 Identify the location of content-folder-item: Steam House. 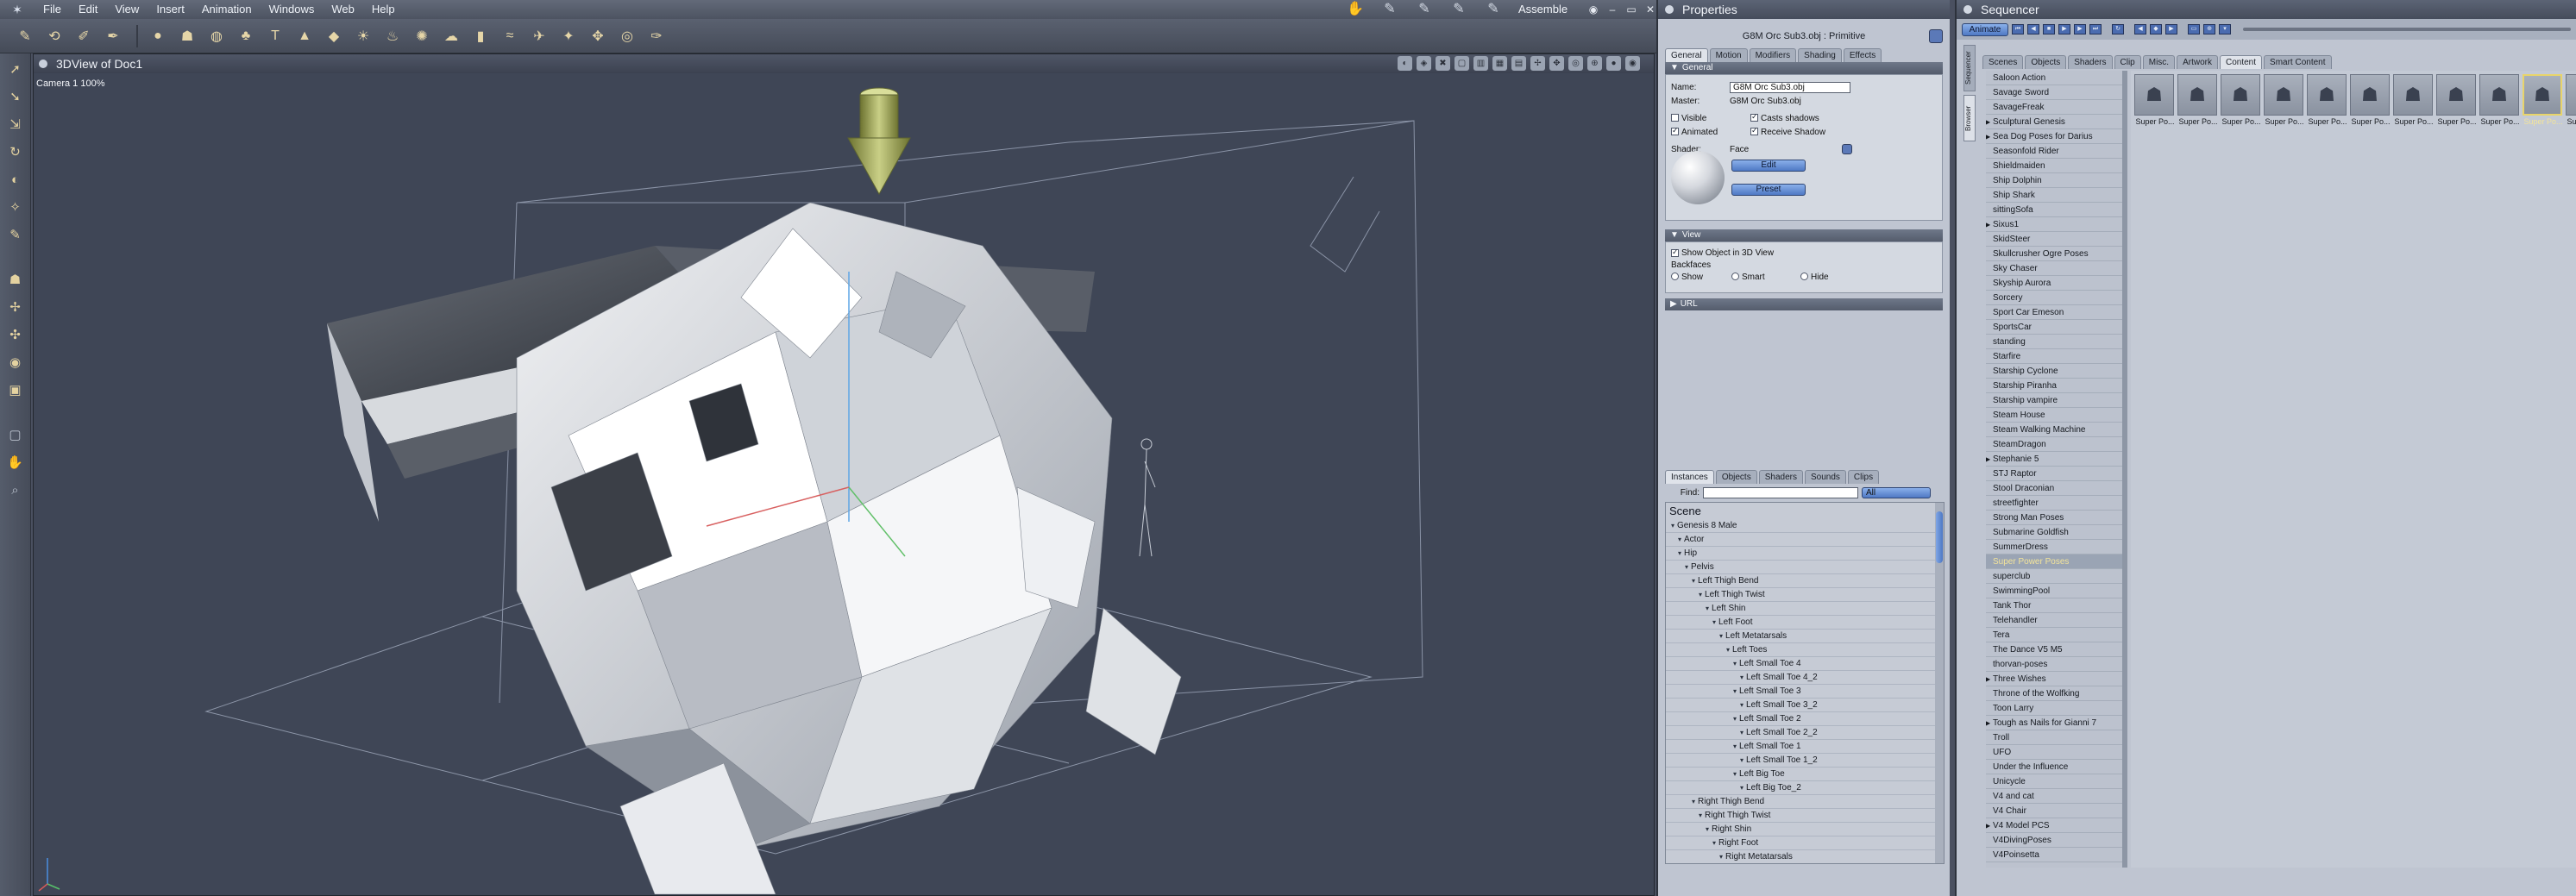
(2054, 415).